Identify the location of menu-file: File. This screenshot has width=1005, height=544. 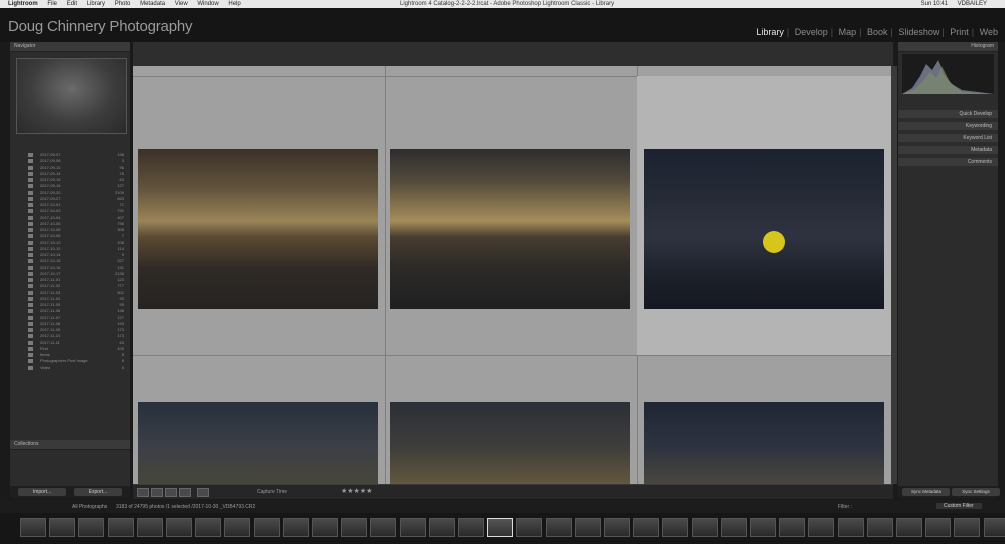
(52, 4).